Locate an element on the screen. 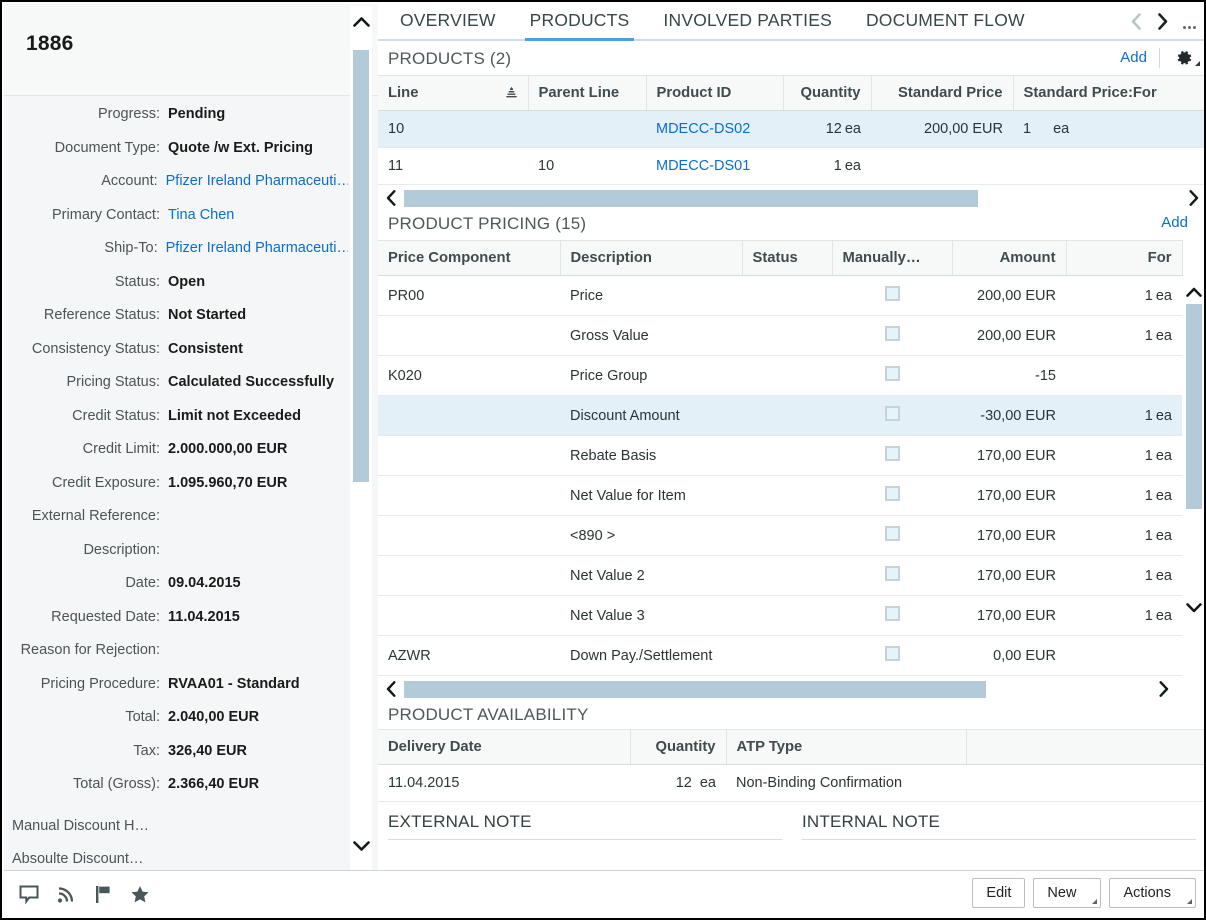 The image size is (1206, 920). column-header: Product ID is located at coordinates (715, 93).